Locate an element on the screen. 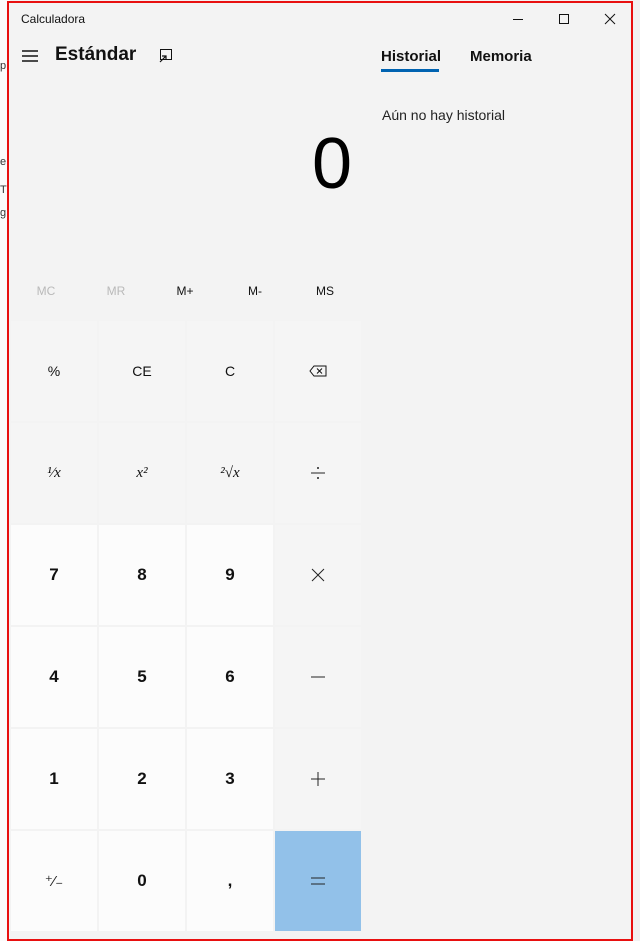 This screenshot has width=640, height=941. tab-memory: Memoria is located at coordinates (501, 56).